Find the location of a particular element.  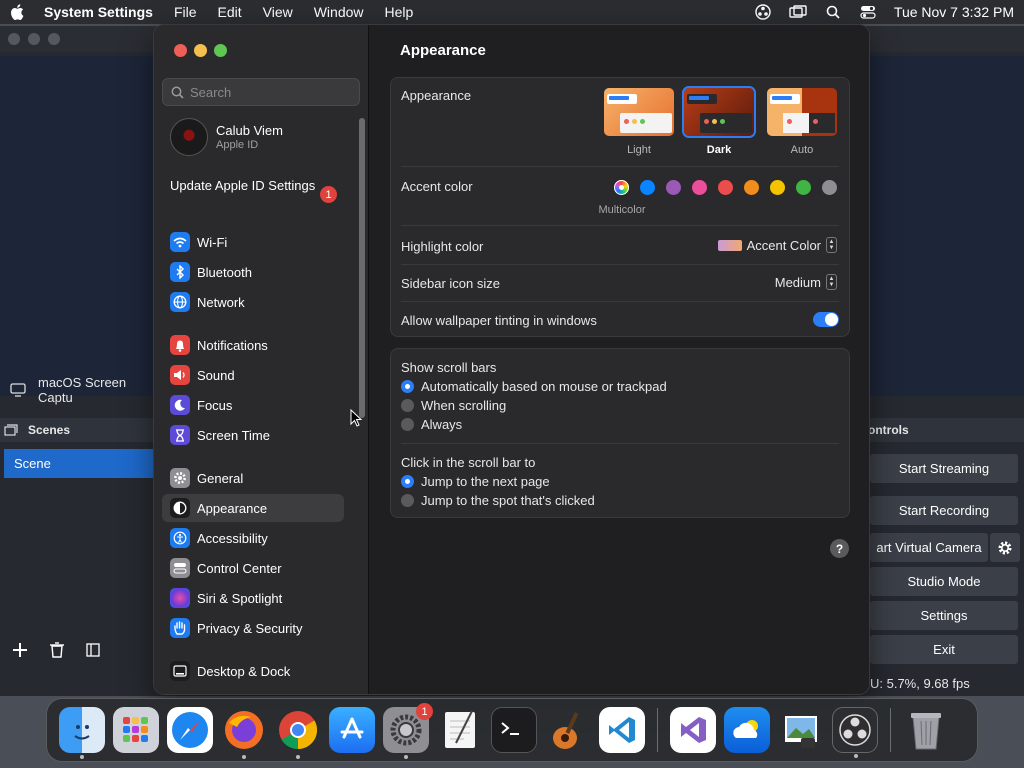

search-field: Search is located at coordinates (261, 92).